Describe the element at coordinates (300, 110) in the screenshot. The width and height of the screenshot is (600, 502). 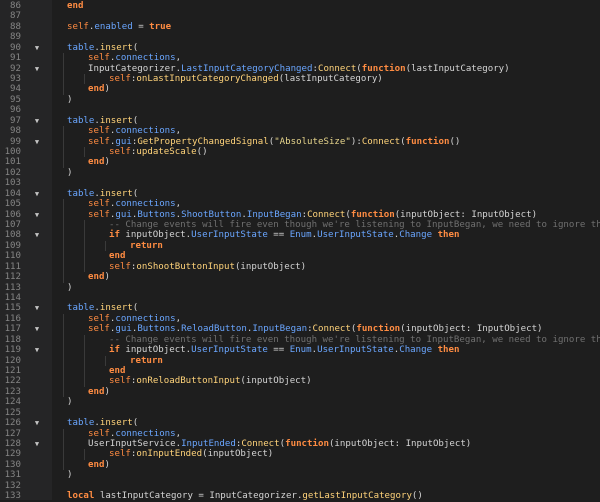
I see `code-line: 96` at that location.